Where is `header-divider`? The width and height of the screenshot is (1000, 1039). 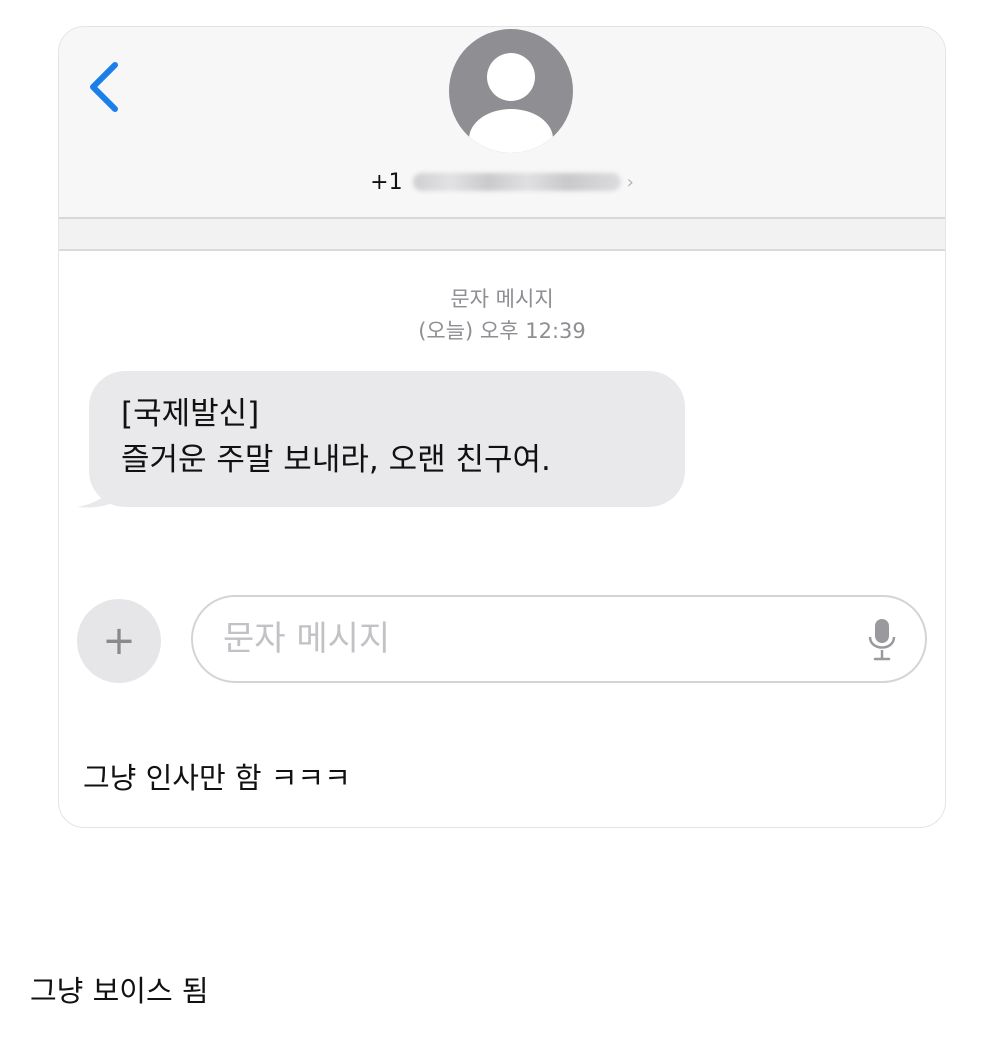
header-divider is located at coordinates (502, 235).